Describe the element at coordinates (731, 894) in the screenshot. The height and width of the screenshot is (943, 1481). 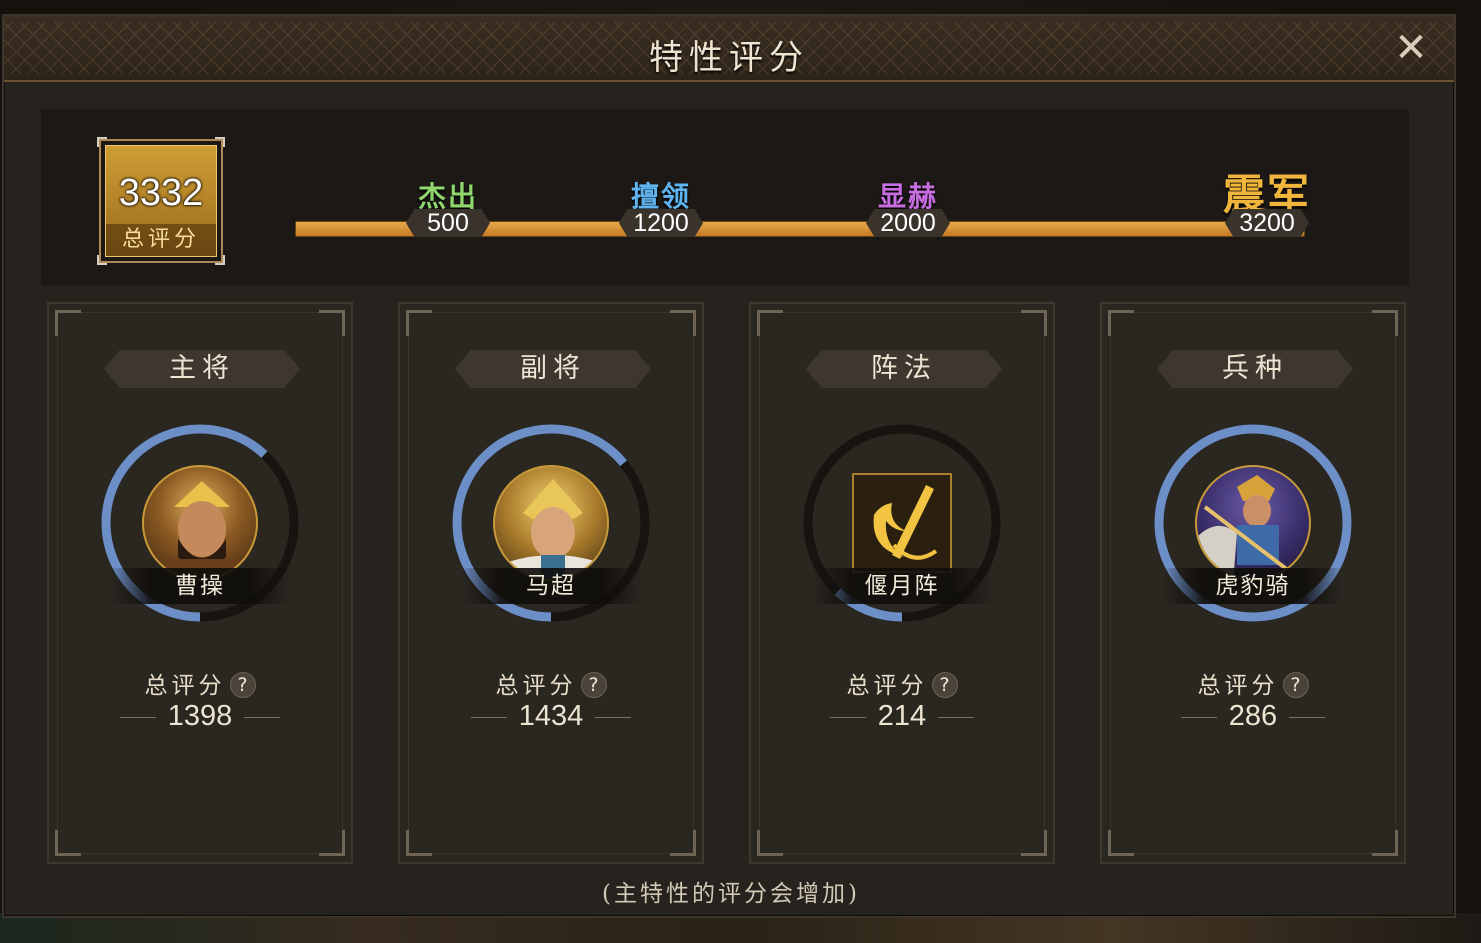
I see `footer-note: (主特性的评分会增加)` at that location.